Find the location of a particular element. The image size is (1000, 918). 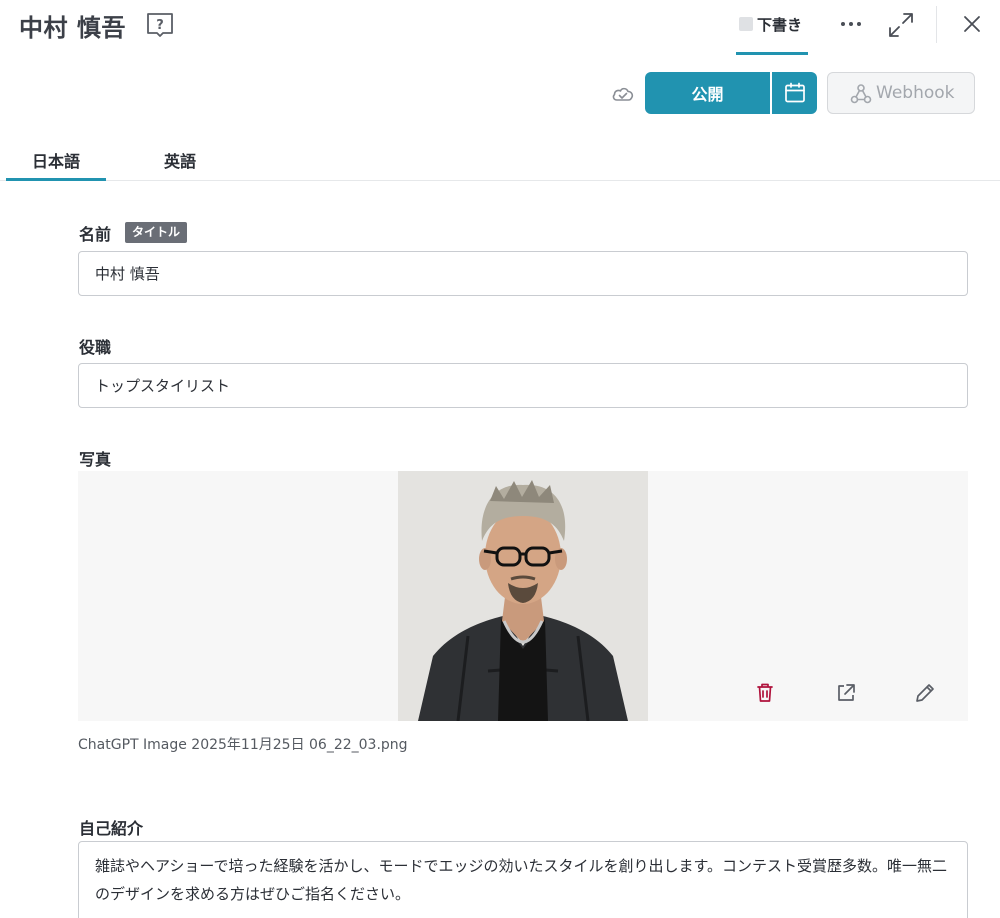

edit-photo-button is located at coordinates (925, 693).